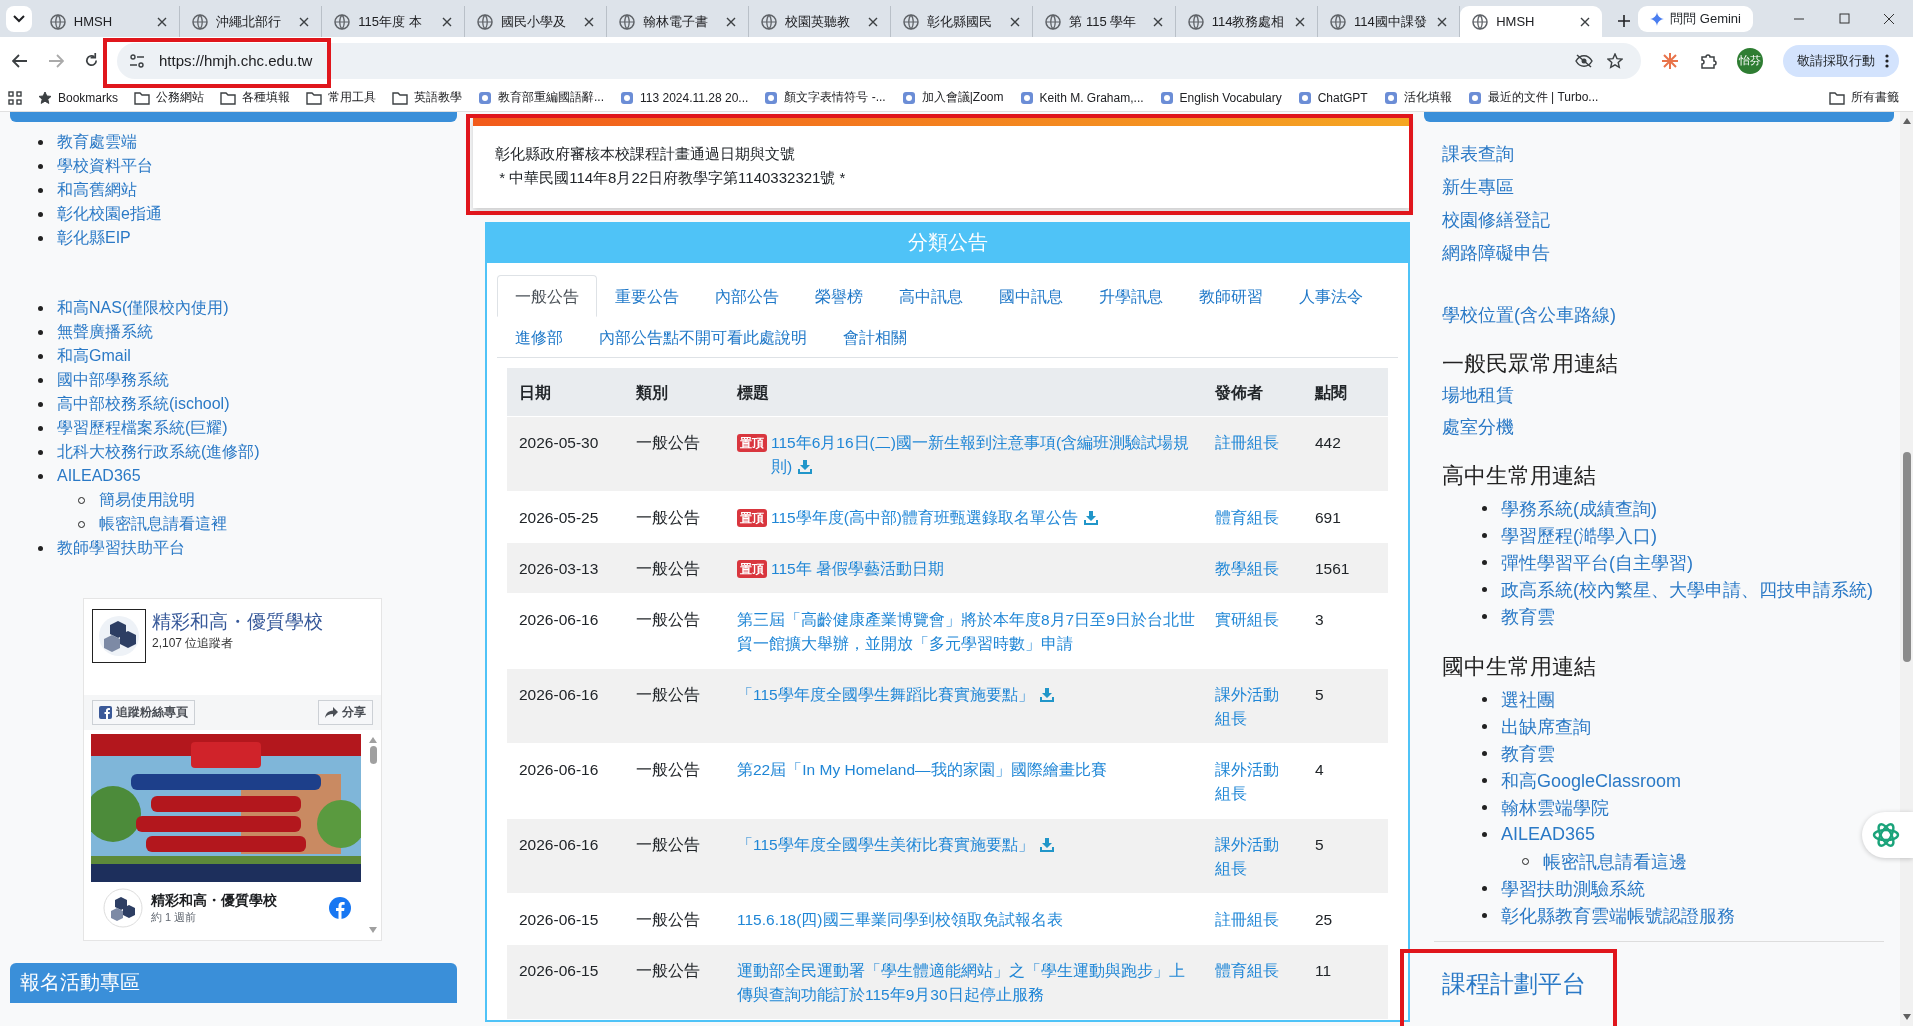 Image resolution: width=1913 pixels, height=1026 pixels. Describe the element at coordinates (1331, 296) in the screenshot. I see `category-tab: 人事法令` at that location.